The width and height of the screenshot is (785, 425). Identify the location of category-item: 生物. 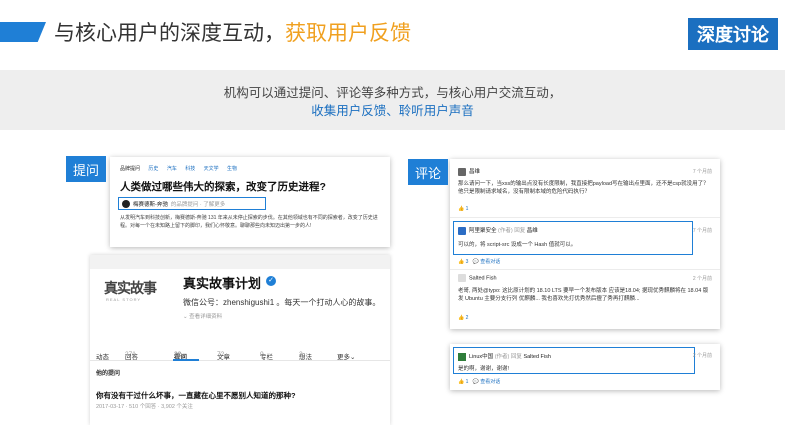
(232, 169).